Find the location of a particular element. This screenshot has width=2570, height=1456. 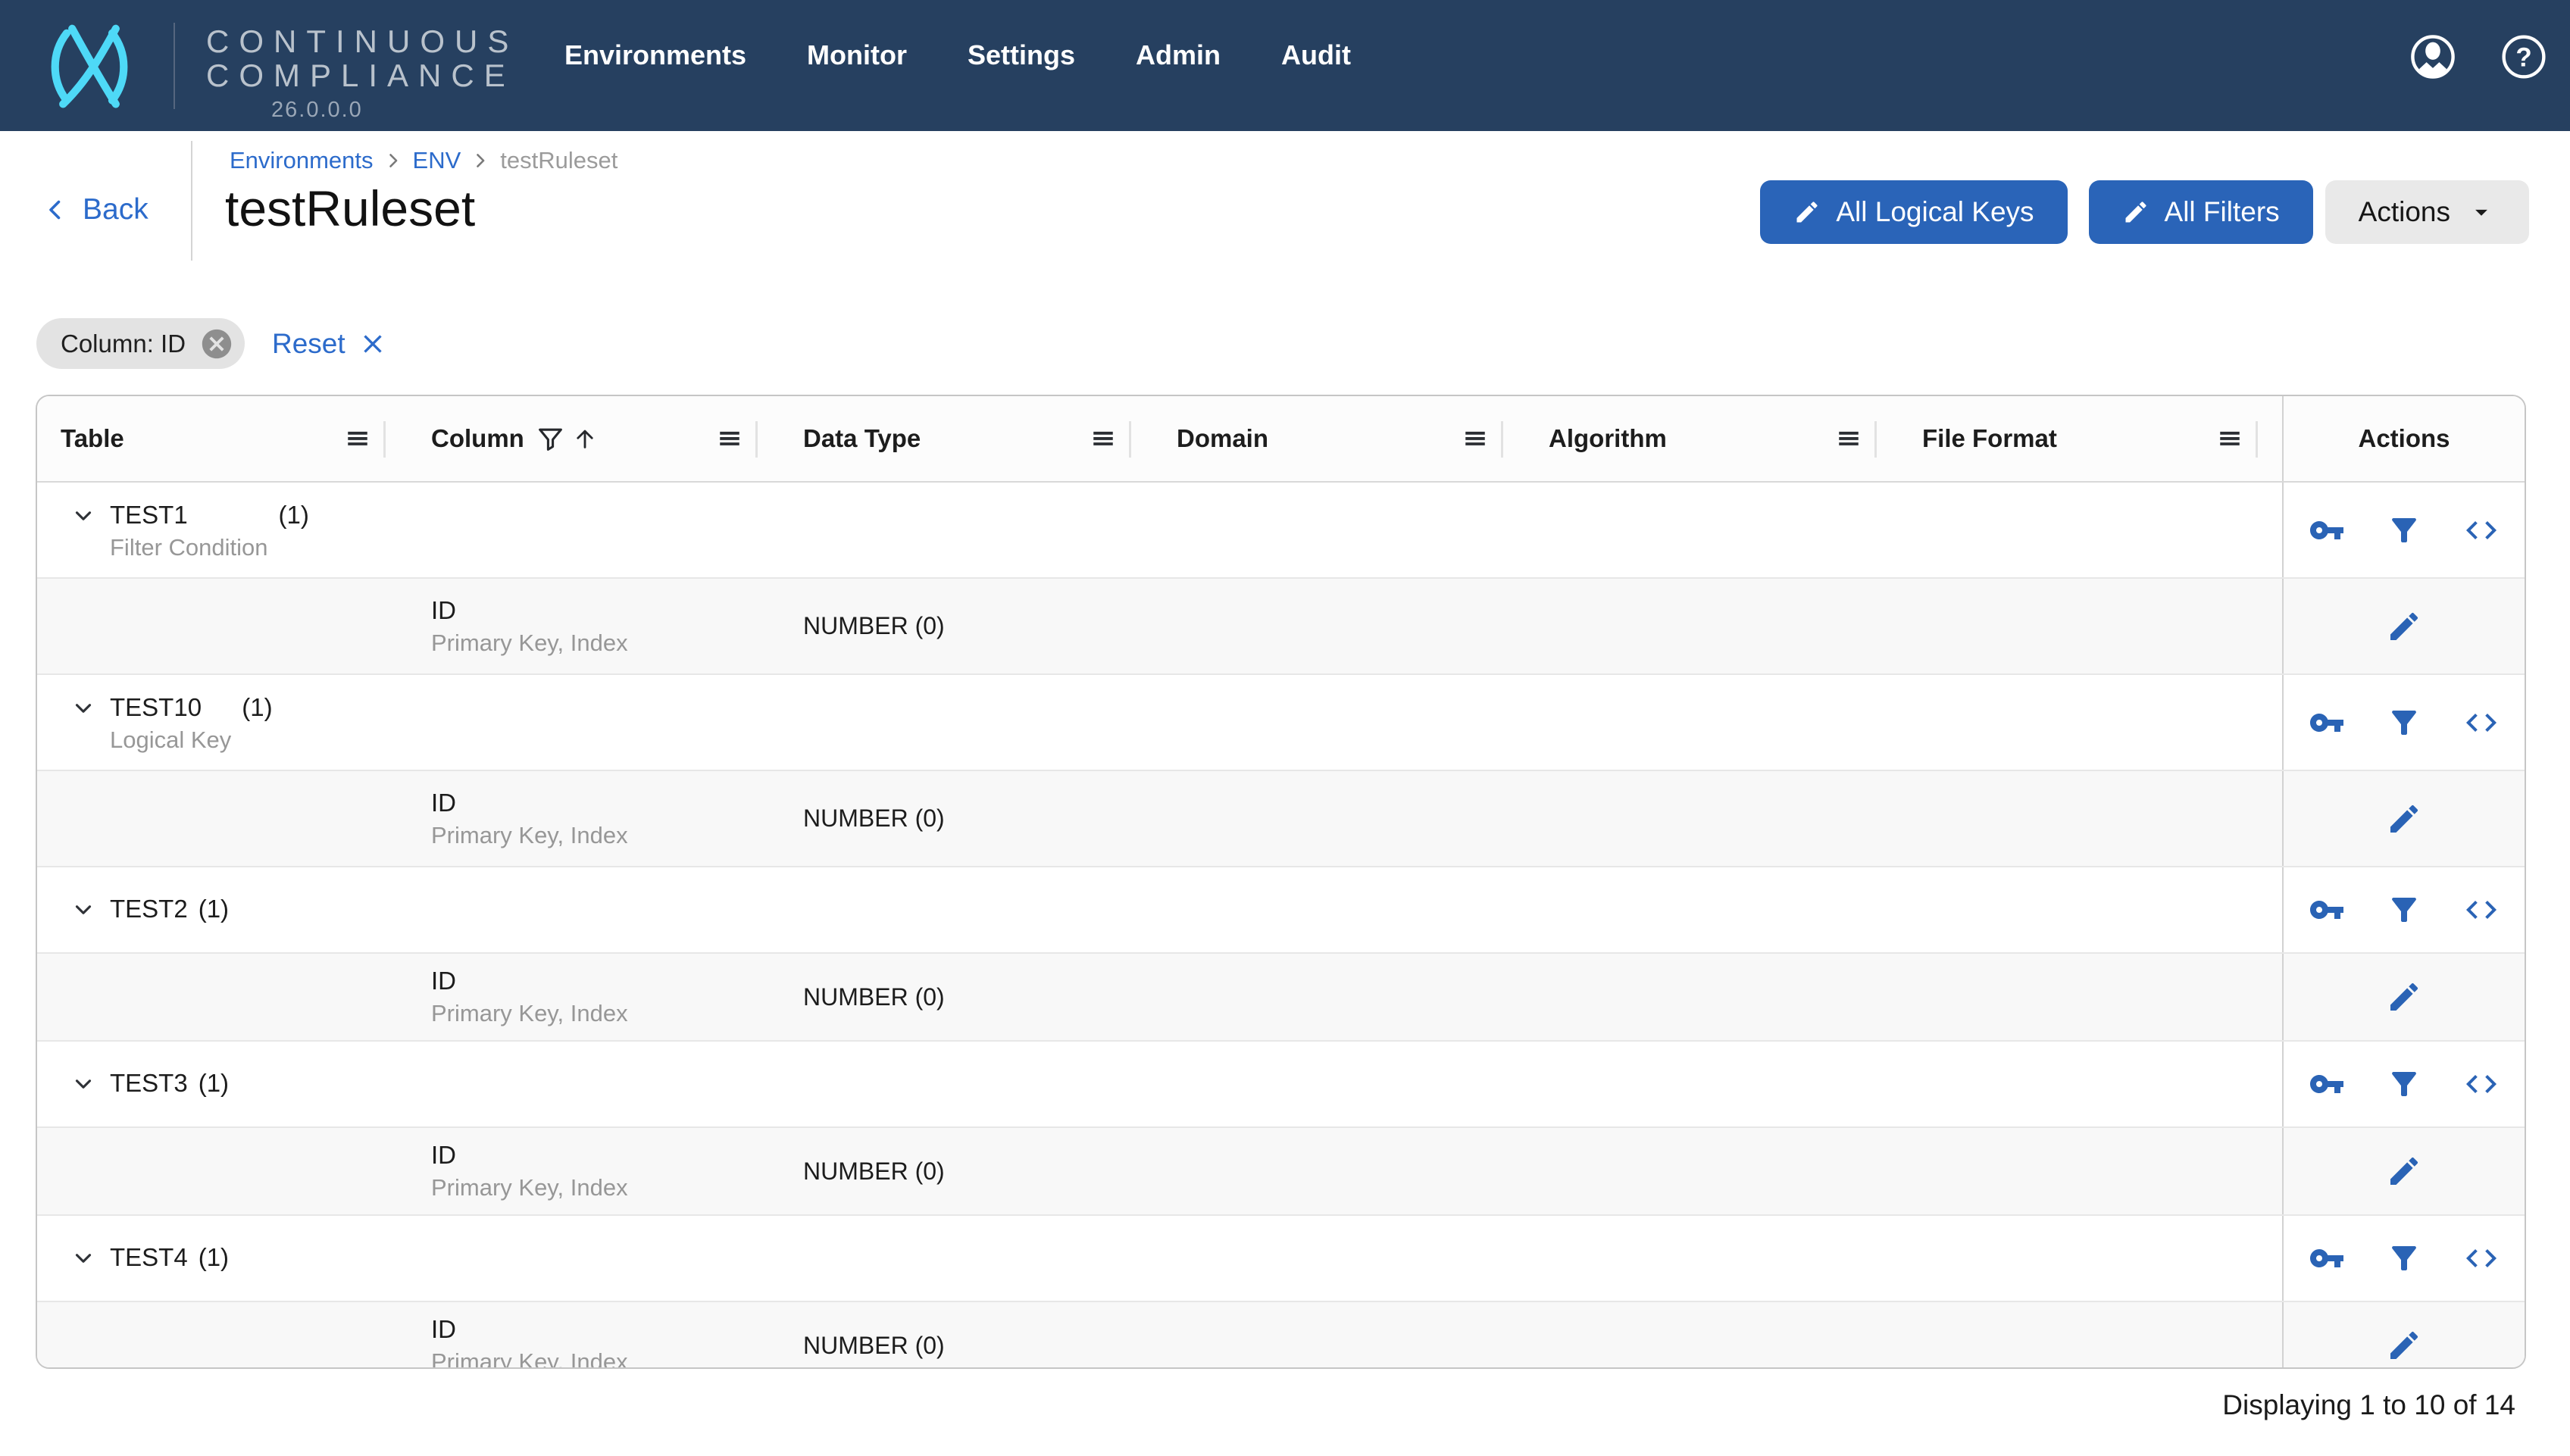

actions-dropdown-button: Actions is located at coordinates (2427, 212).